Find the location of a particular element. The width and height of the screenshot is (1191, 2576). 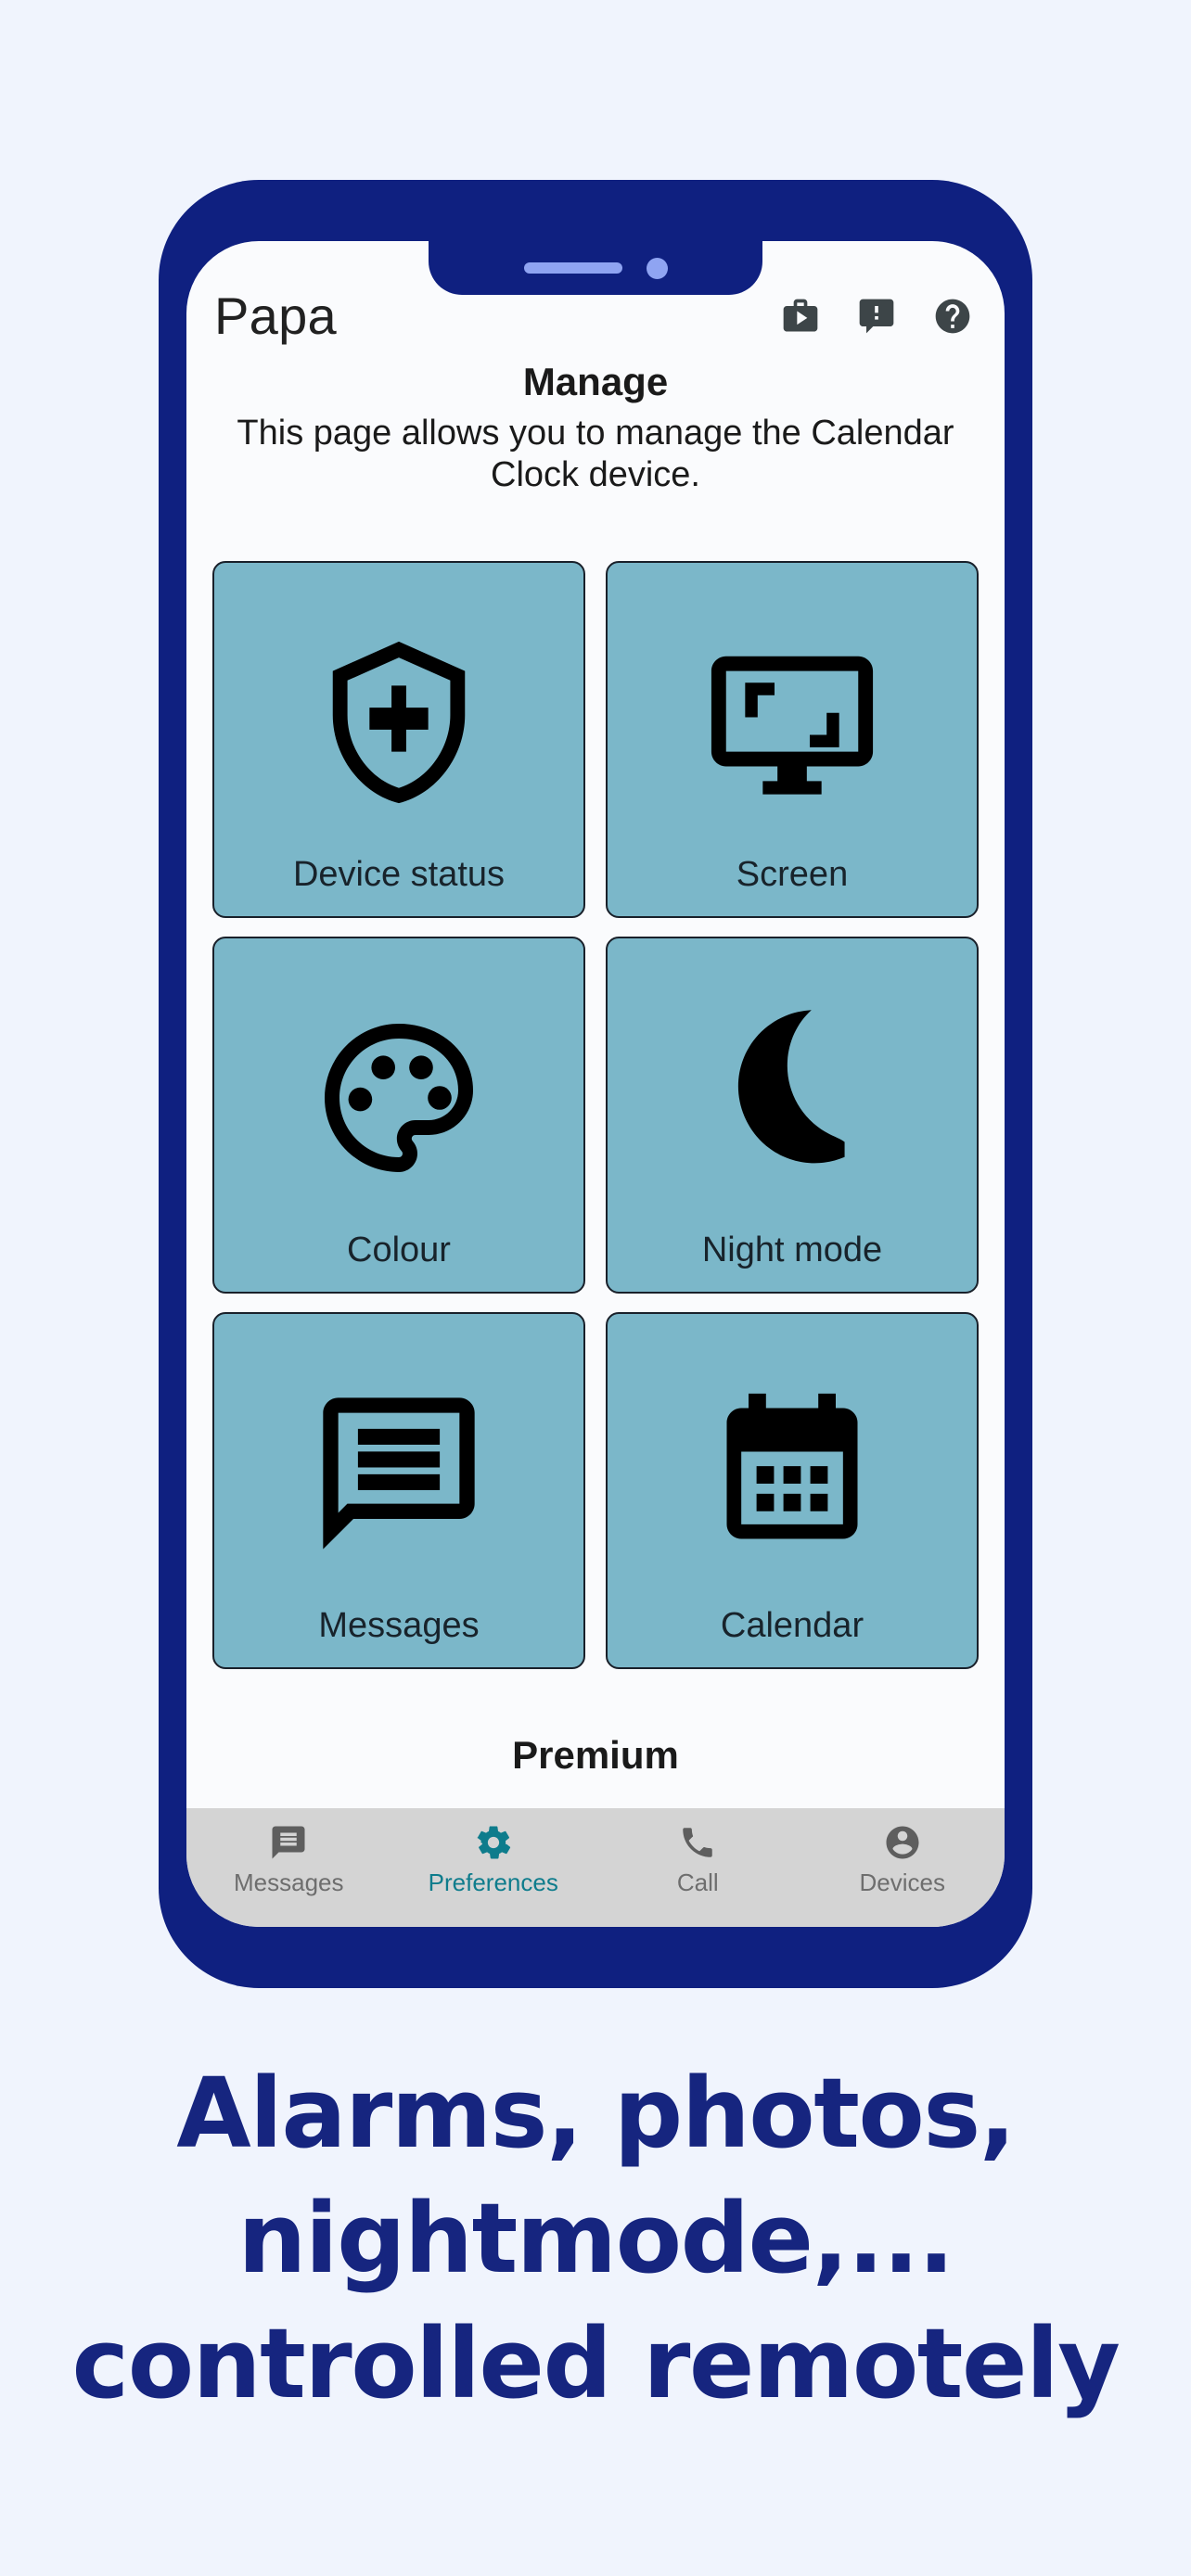

header-actions is located at coordinates (876, 297).